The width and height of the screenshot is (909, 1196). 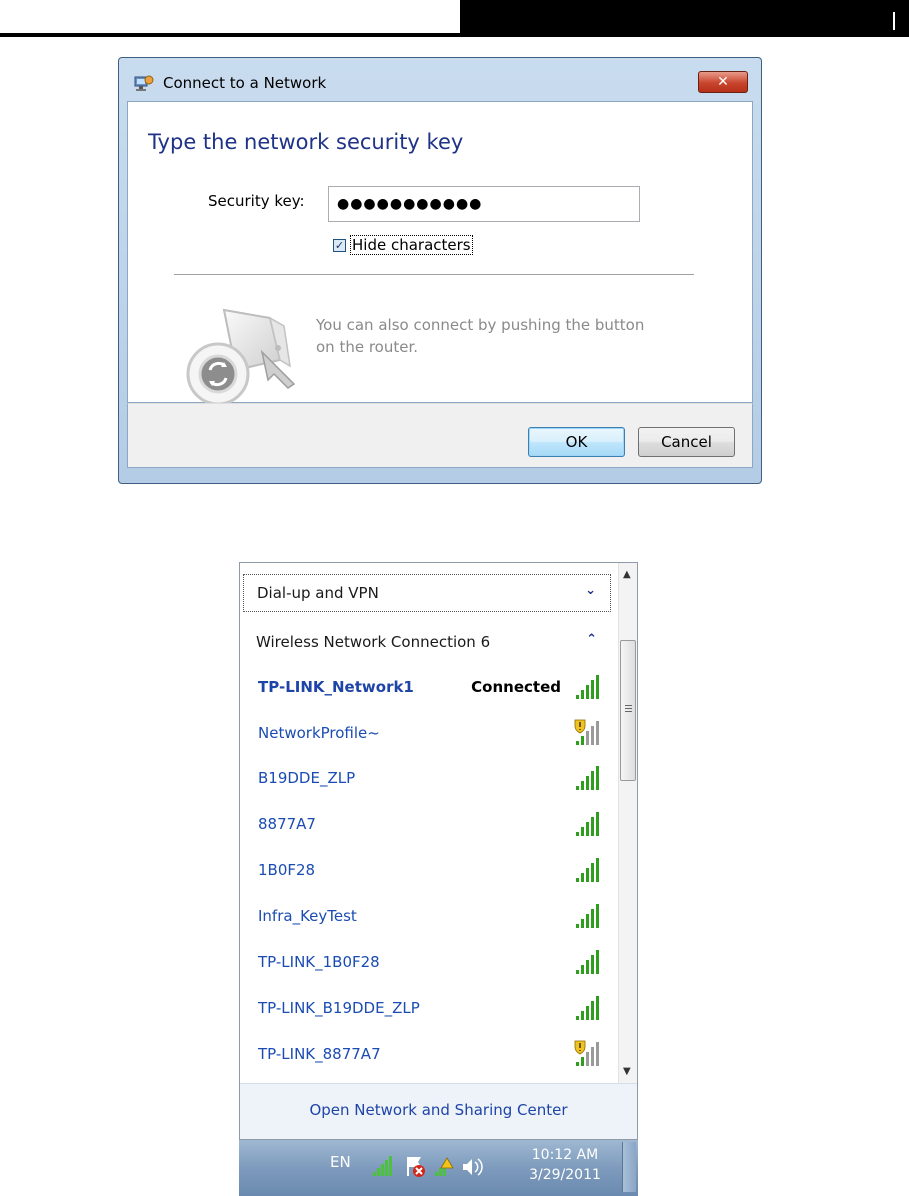 I want to click on network-row: NetworkProfile~, so click(x=433, y=734).